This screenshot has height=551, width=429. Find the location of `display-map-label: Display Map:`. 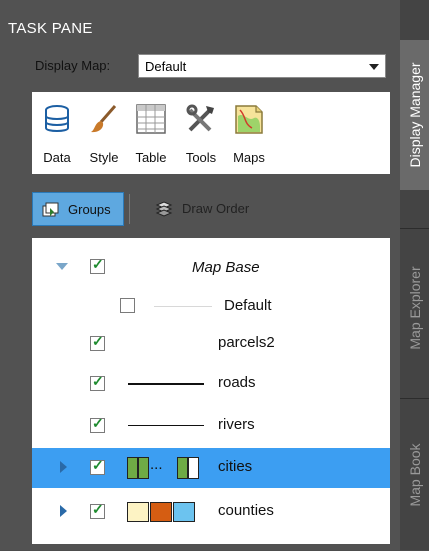

display-map-label: Display Map: is located at coordinates (73, 65).